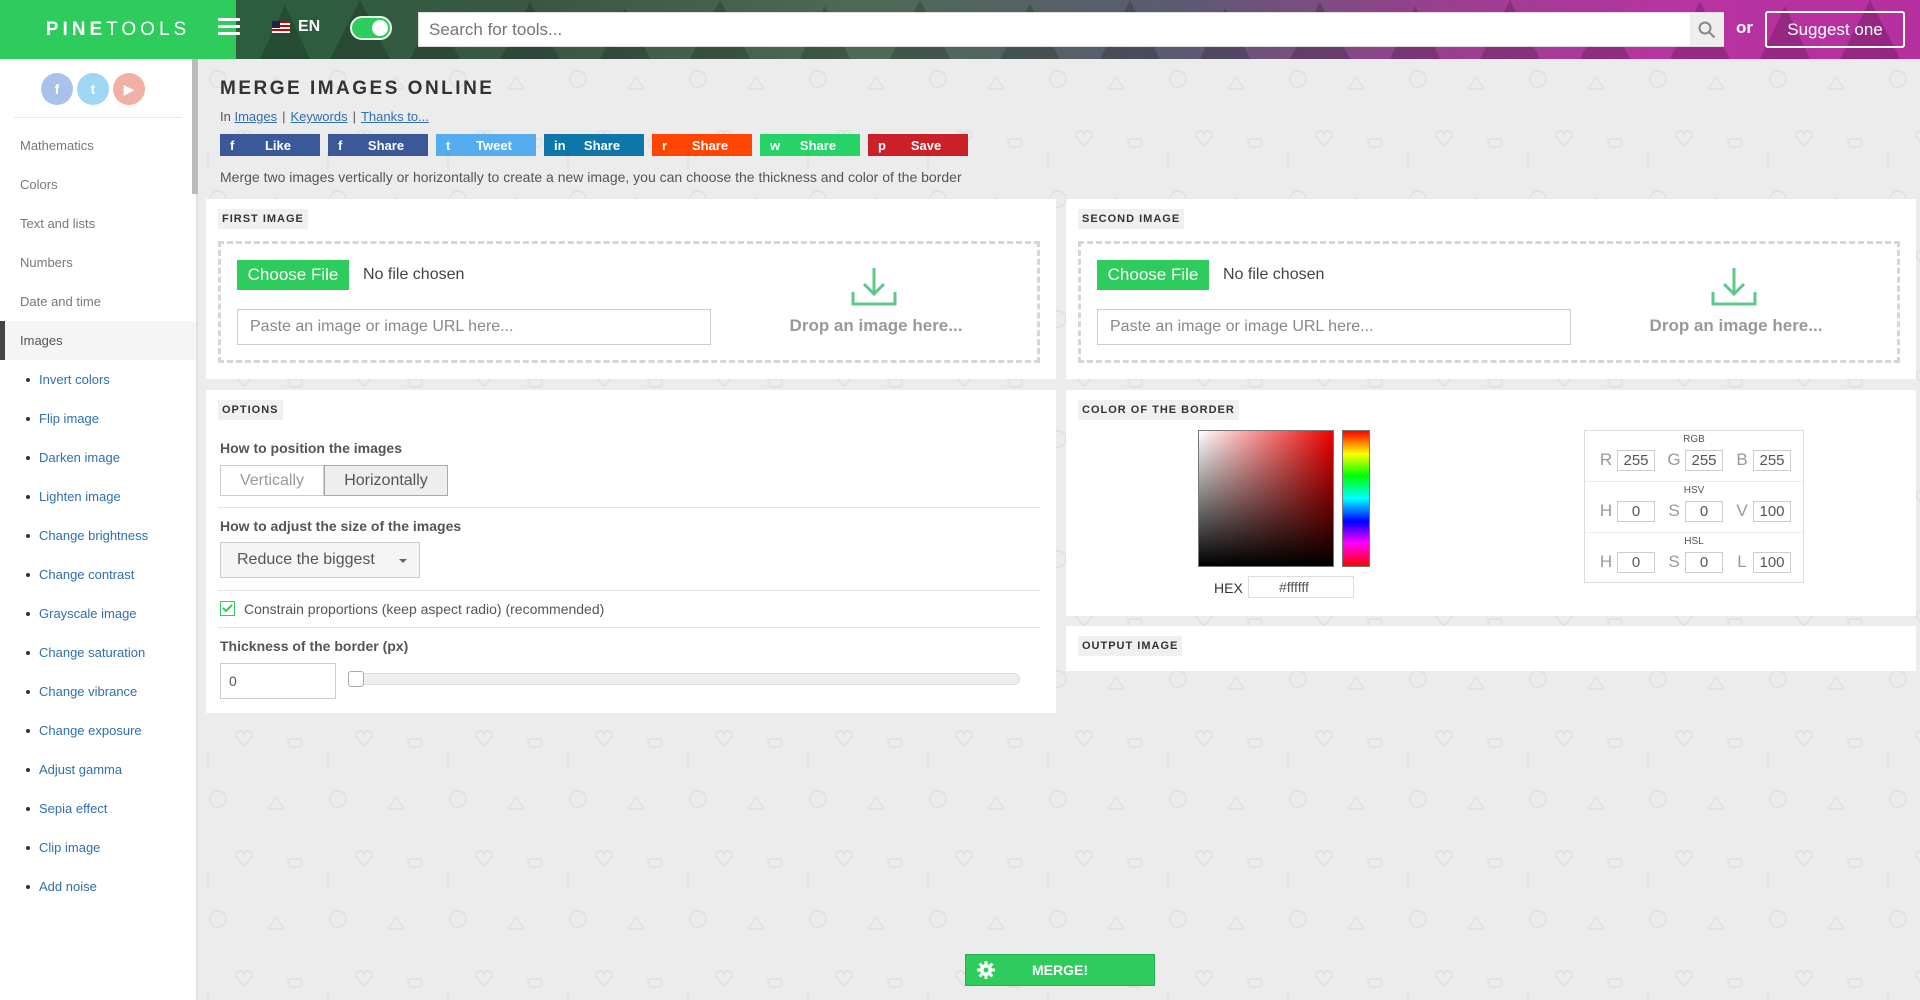 This screenshot has height=1000, width=1920. Describe the element at coordinates (1704, 511) in the screenshot. I see `hsv-s-input: 0` at that location.